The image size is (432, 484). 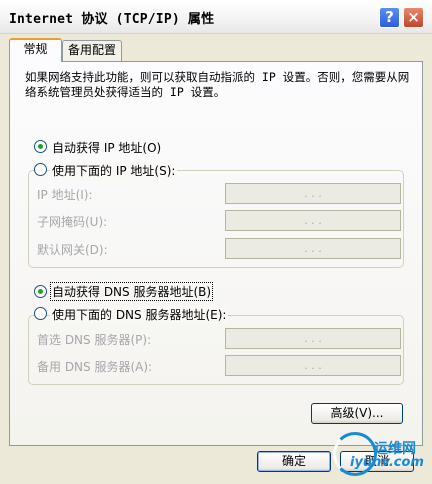 What do you see at coordinates (106, 147) in the screenshot?
I see `auto-ip-label: 自动获得 IP 地址(O)` at bounding box center [106, 147].